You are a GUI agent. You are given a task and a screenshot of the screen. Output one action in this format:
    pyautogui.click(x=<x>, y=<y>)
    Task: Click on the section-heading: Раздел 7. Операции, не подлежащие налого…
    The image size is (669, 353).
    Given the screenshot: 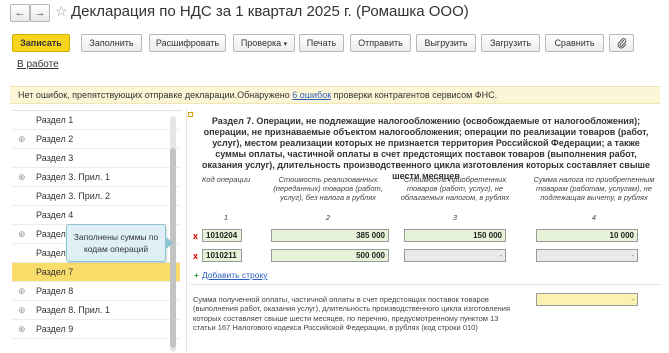 What is the action you would take?
    pyautogui.click(x=426, y=148)
    